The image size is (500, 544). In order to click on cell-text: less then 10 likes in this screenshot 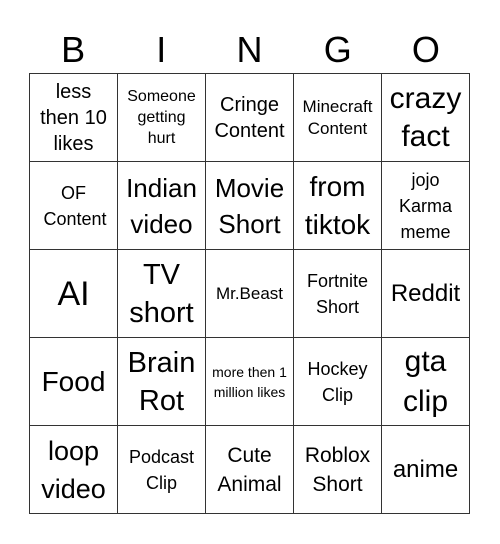, I will do `click(73, 117)`.